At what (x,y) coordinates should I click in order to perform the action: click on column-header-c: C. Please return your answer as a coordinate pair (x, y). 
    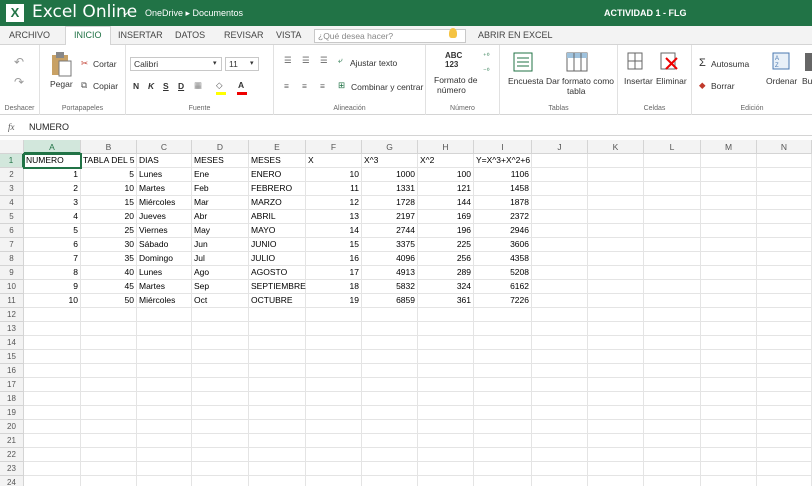
    Looking at the image, I should click on (164, 147).